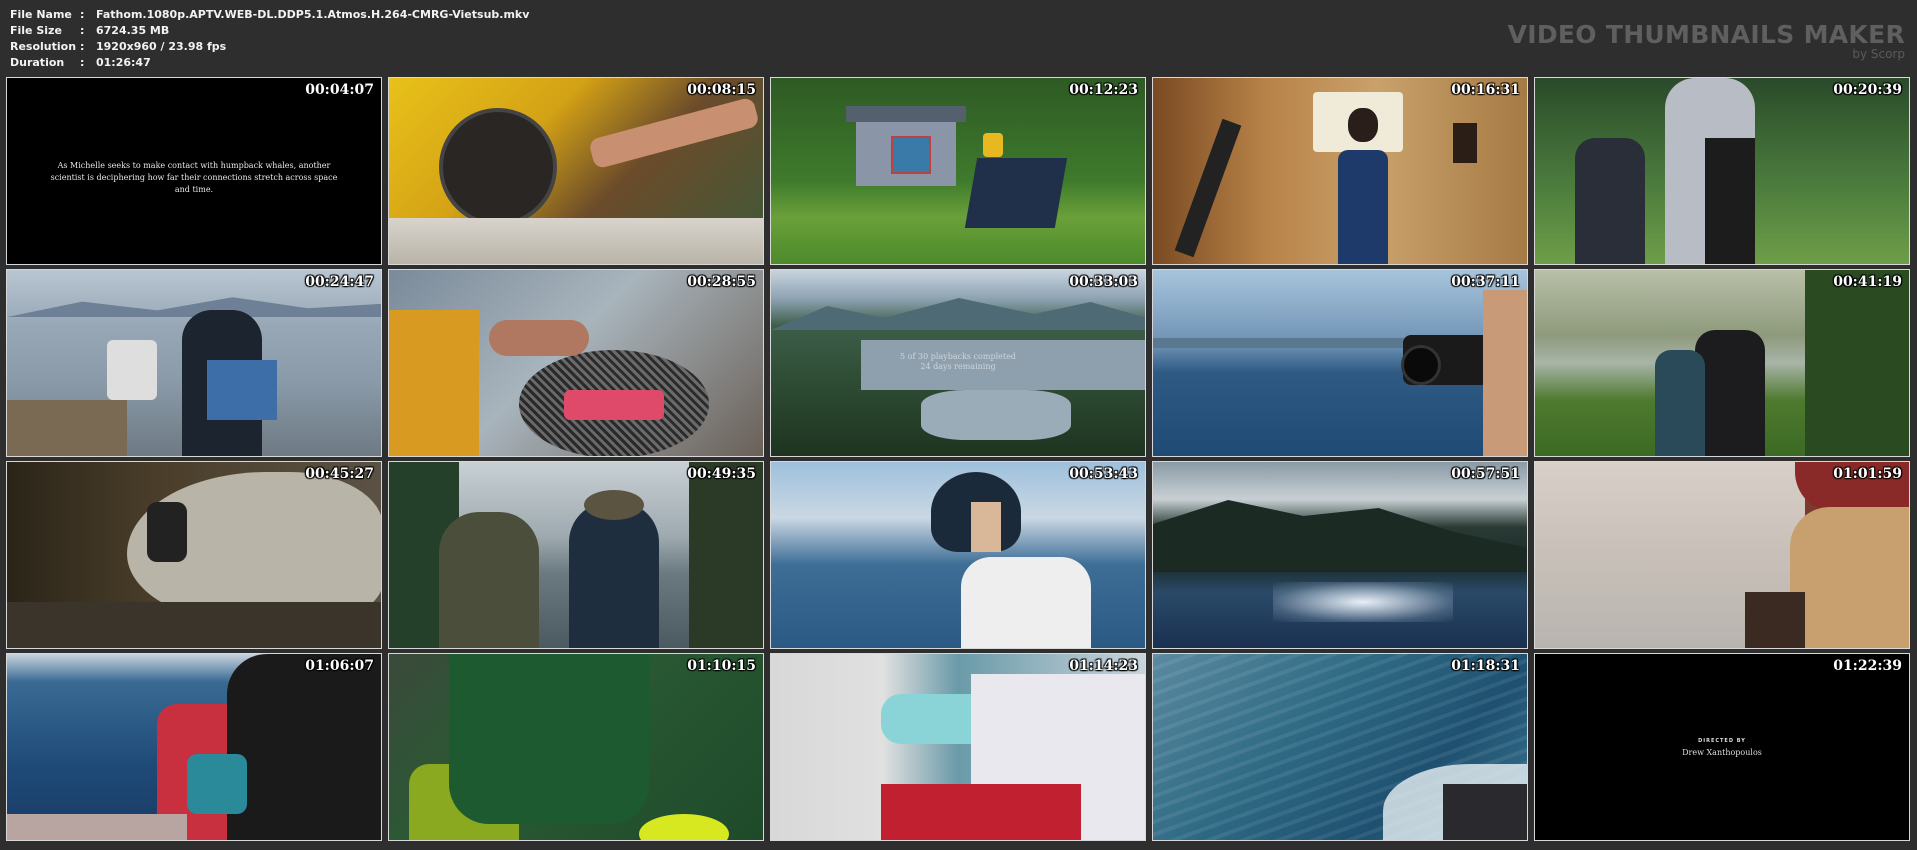 Image resolution: width=1917 pixels, height=850 pixels. What do you see at coordinates (1867, 90) in the screenshot?
I see `timestamp: 00:20:39` at bounding box center [1867, 90].